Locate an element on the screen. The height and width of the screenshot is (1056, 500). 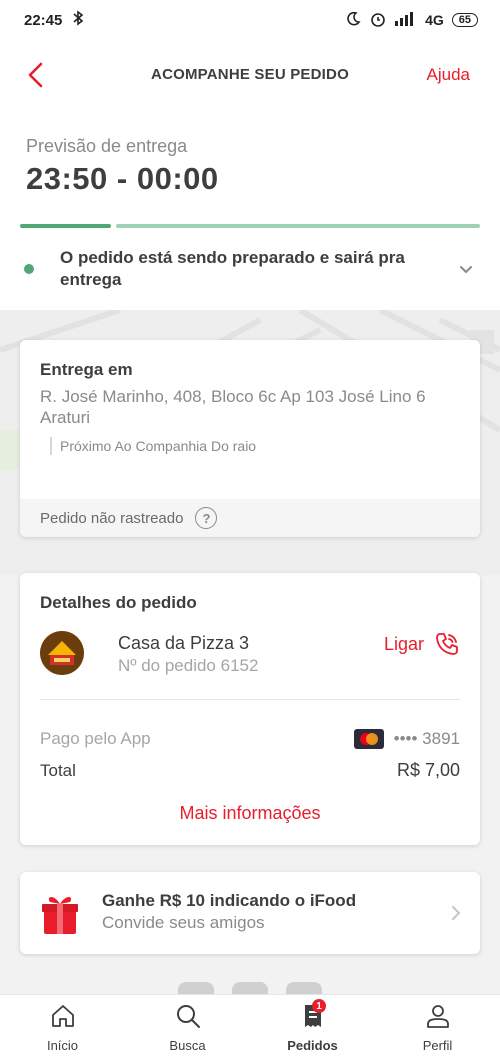
eta-label: Previsão de entrega is located at coordinates (107, 146).